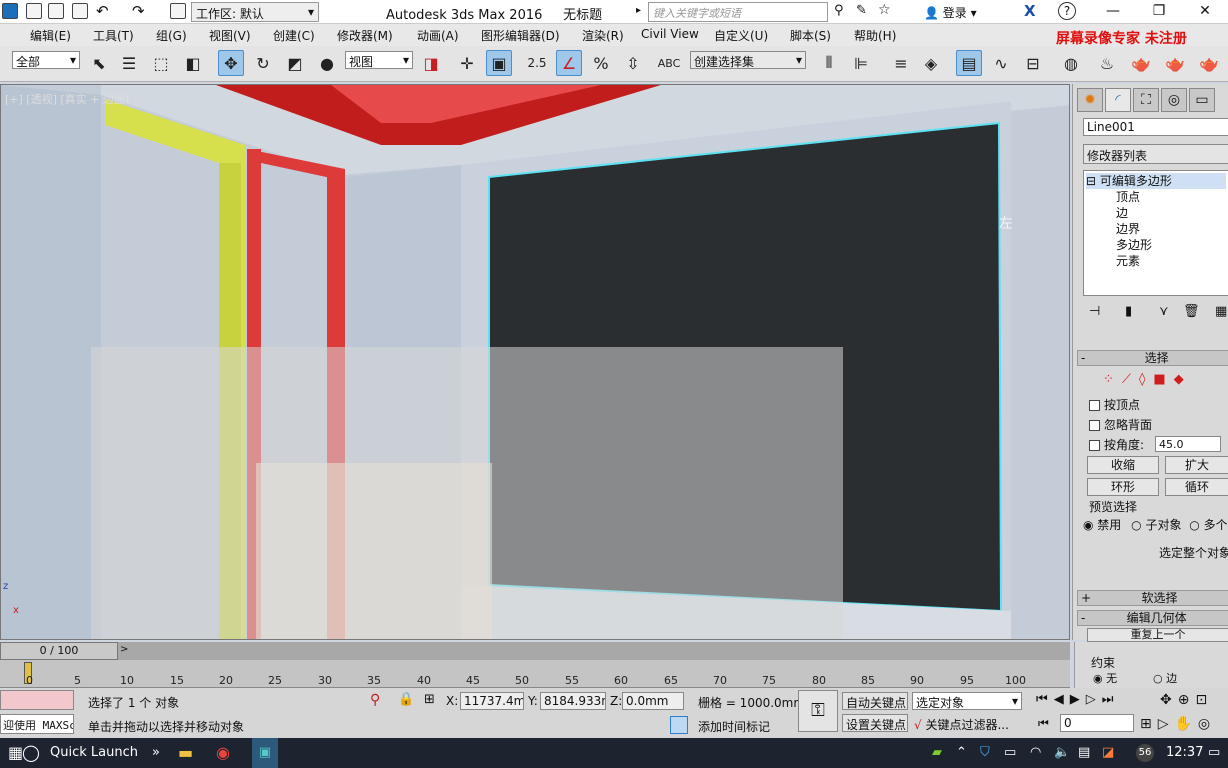 This screenshot has width=1228, height=768. I want to click on edit-geometry-rollout-header: - 编辑几何体, so click(1152, 618).